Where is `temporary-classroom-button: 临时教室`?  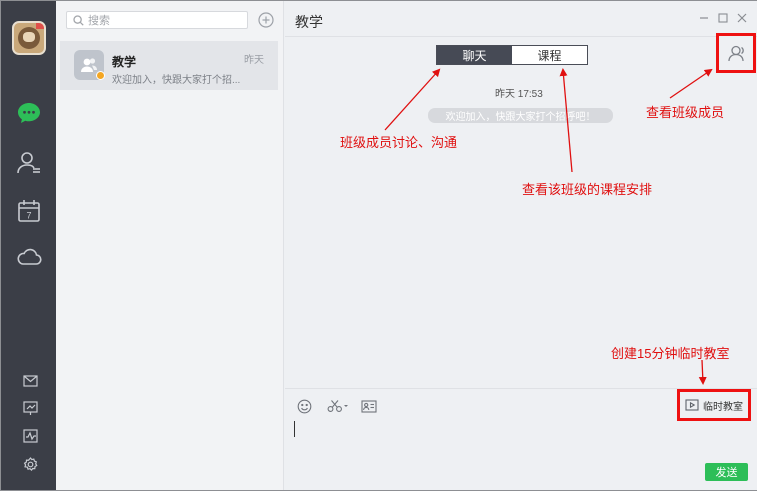 temporary-classroom-button: 临时教室 is located at coordinates (714, 405).